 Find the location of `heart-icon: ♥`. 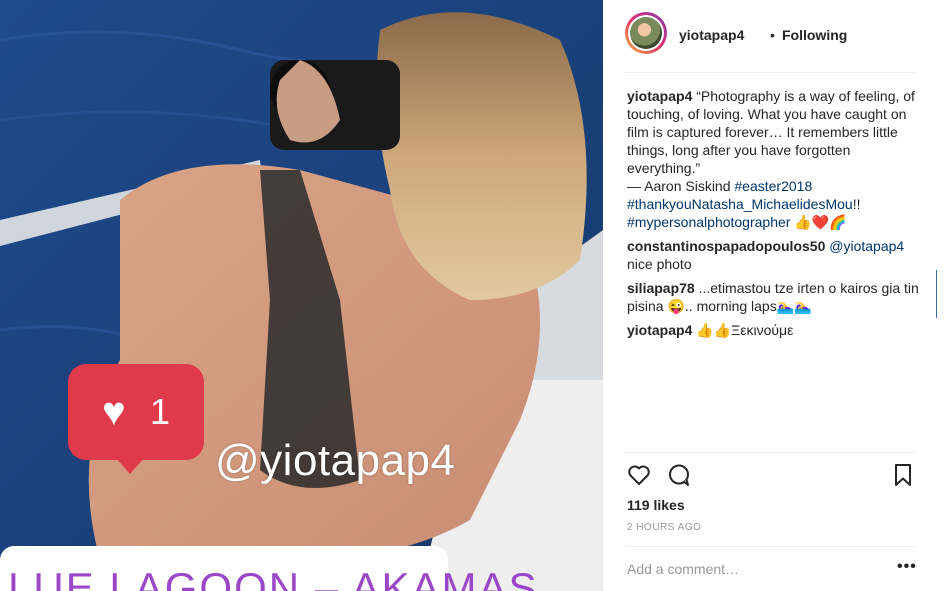

heart-icon: ♥ is located at coordinates (114, 412).